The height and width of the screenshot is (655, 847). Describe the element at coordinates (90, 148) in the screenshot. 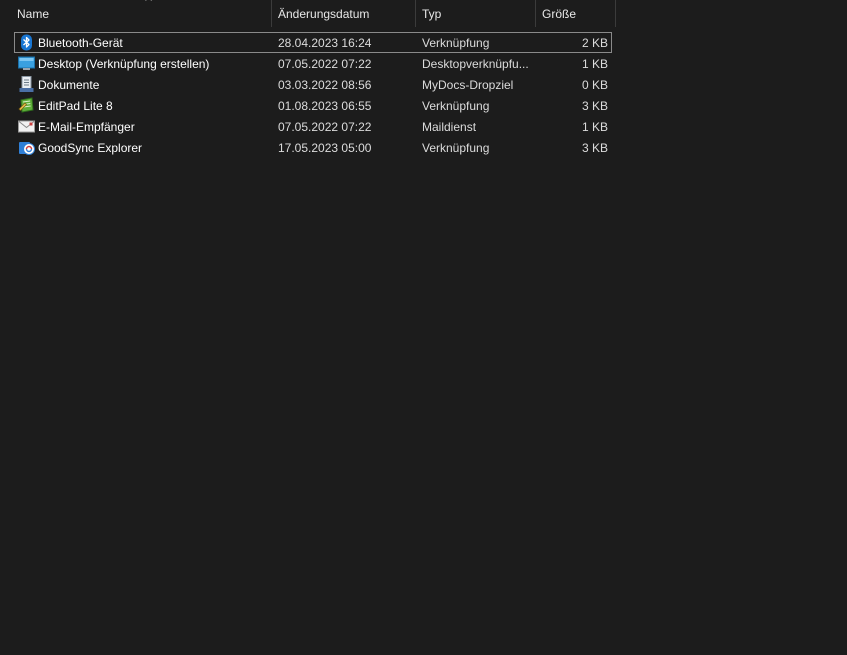

I see `file-name: GoodSync Explorer` at that location.